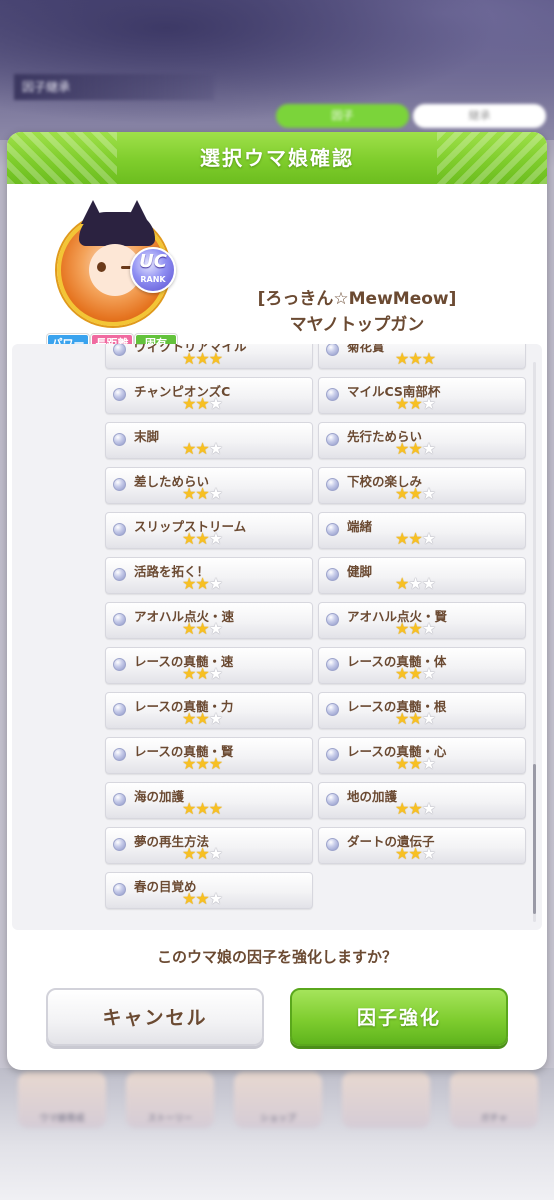 This screenshot has width=554, height=1200. What do you see at coordinates (153, 270) in the screenshot?
I see `rank-badge: UC RANK` at bounding box center [153, 270].